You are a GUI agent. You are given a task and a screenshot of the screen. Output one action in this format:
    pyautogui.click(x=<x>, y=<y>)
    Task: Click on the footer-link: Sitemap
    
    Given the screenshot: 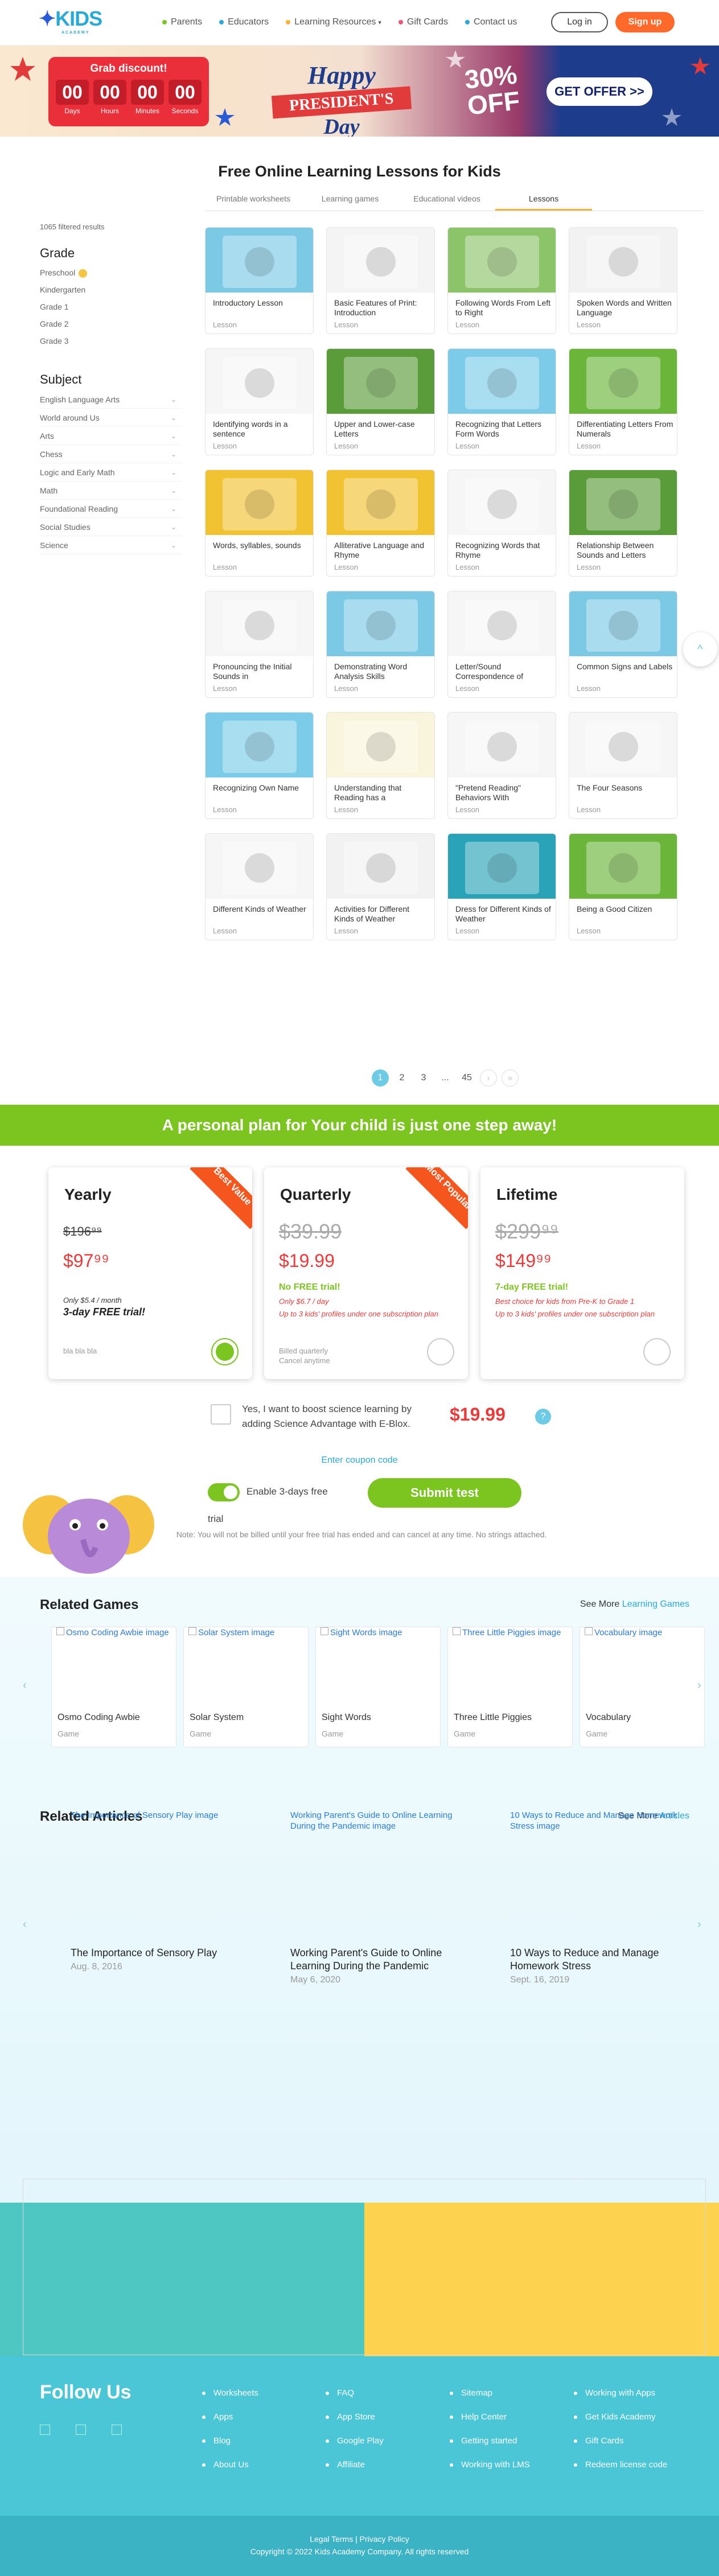 What is the action you would take?
    pyautogui.click(x=490, y=2393)
    